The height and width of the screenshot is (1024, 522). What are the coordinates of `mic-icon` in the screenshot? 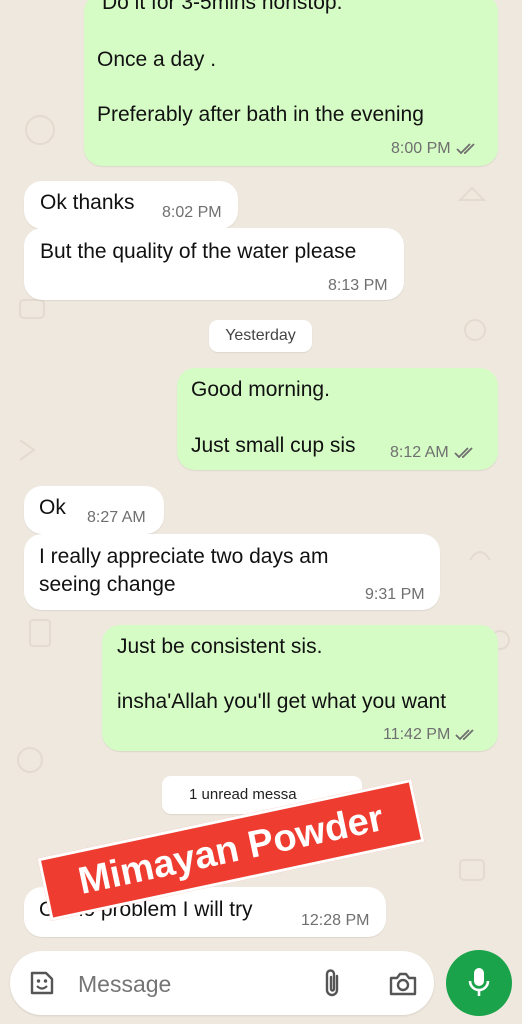 It's located at (479, 982).